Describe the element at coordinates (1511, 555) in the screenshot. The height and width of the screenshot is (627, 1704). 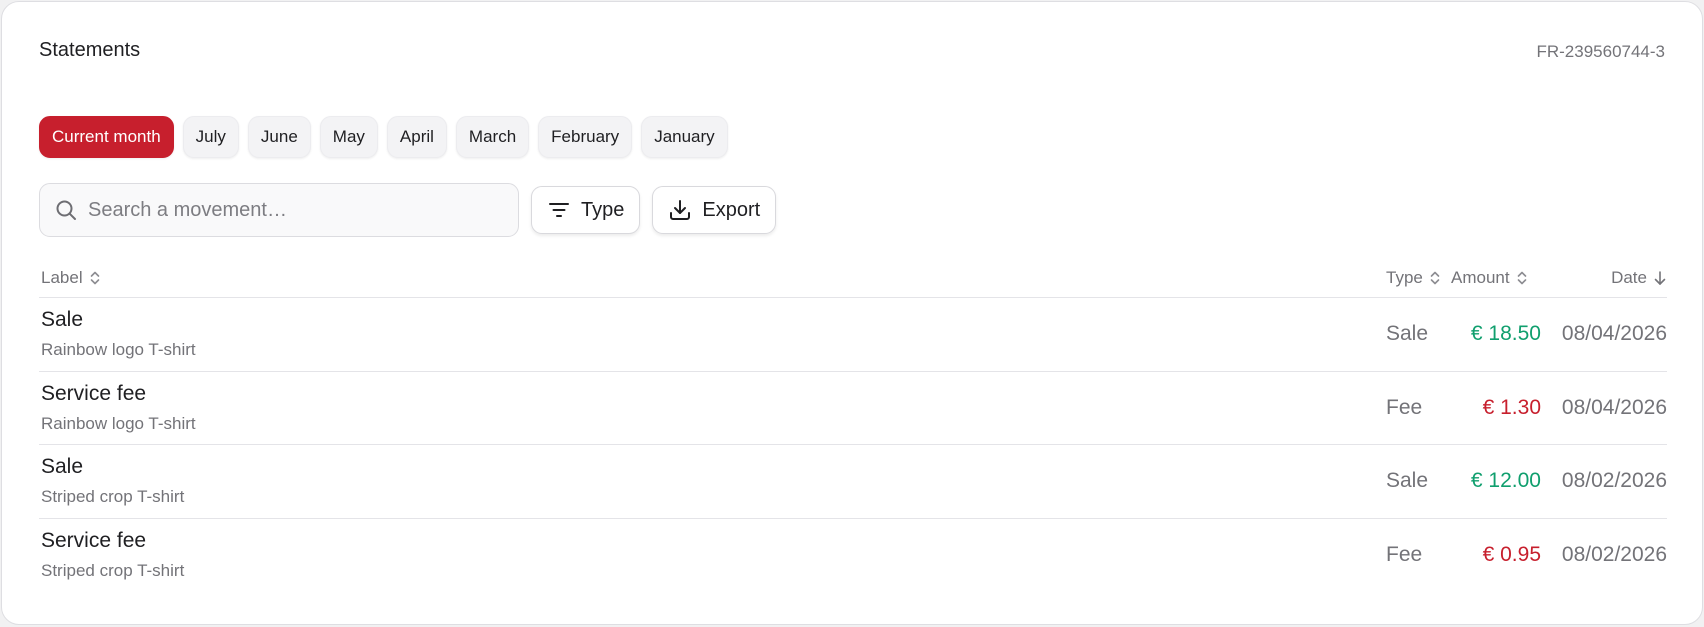
I see `row-amount: € 0.95` at that location.